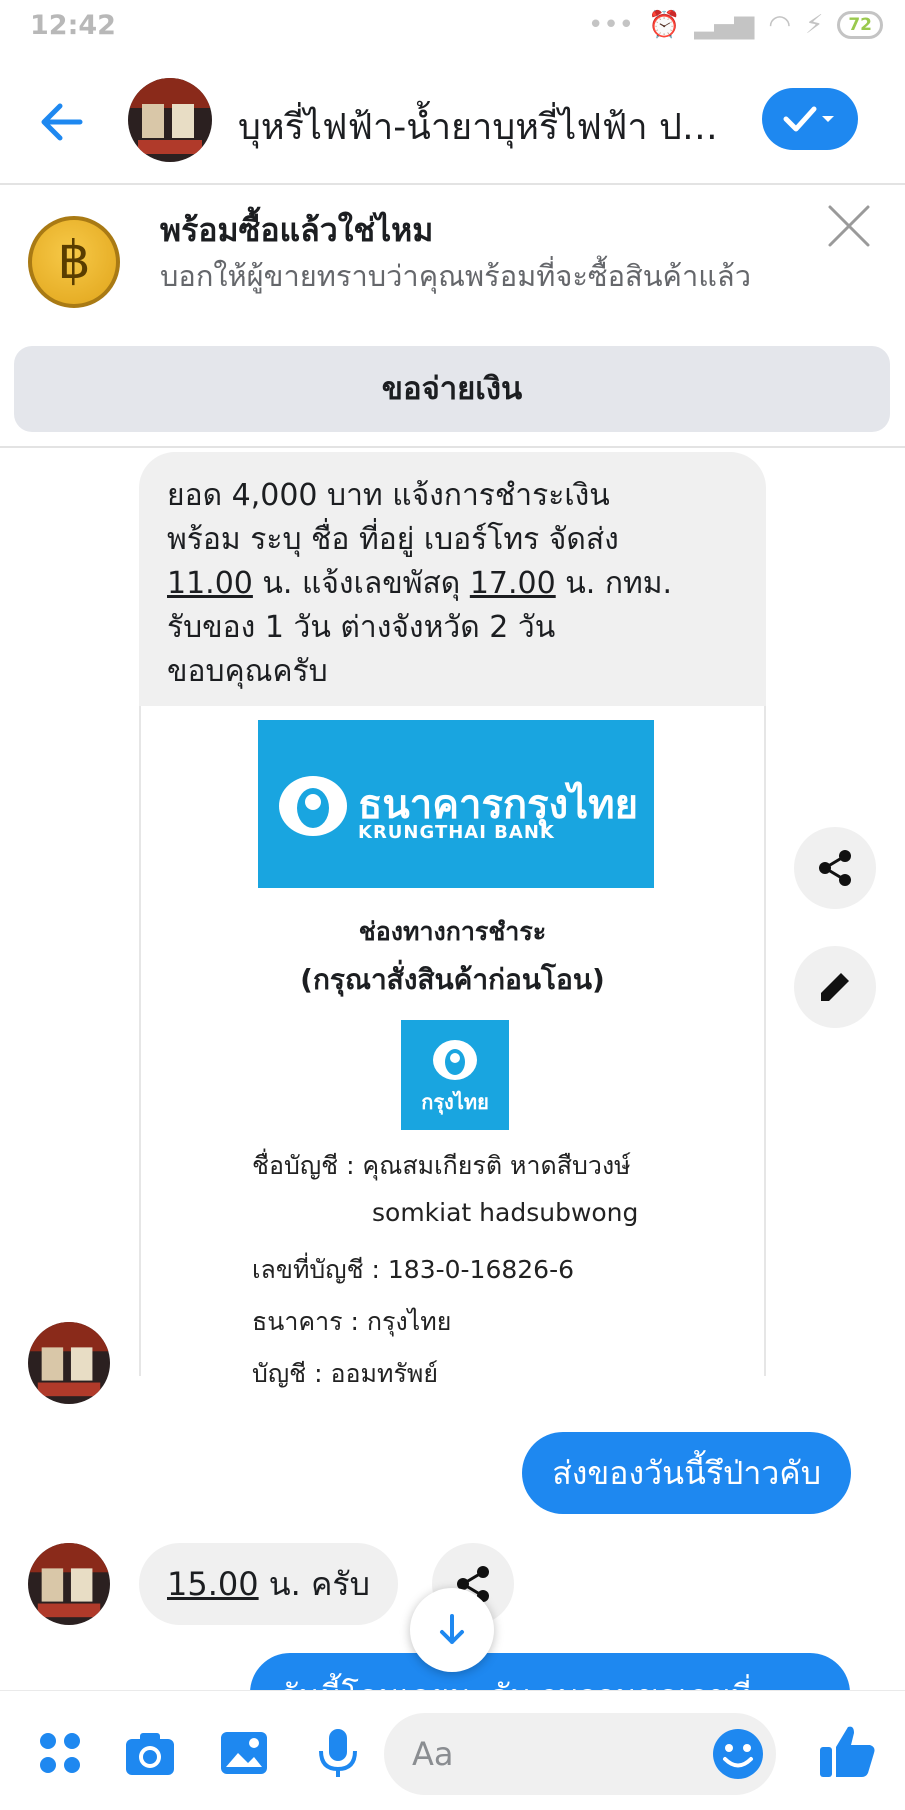  I want to click on alarm-icon: ⏰, so click(664, 25).